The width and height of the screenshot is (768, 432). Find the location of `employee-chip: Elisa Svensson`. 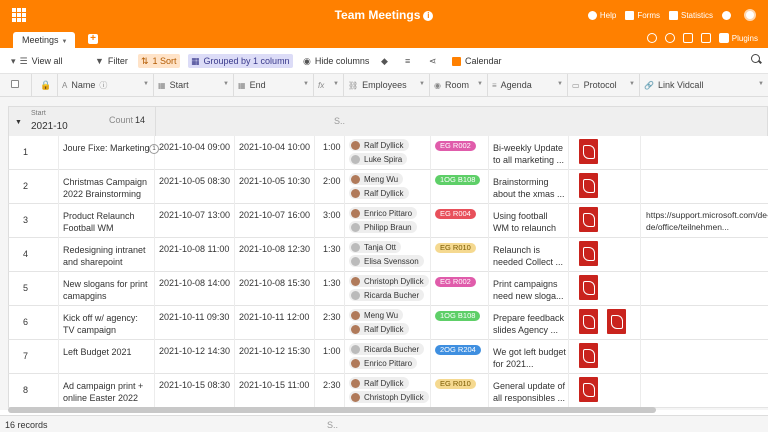

employee-chip: Elisa Svensson is located at coordinates (386, 261).